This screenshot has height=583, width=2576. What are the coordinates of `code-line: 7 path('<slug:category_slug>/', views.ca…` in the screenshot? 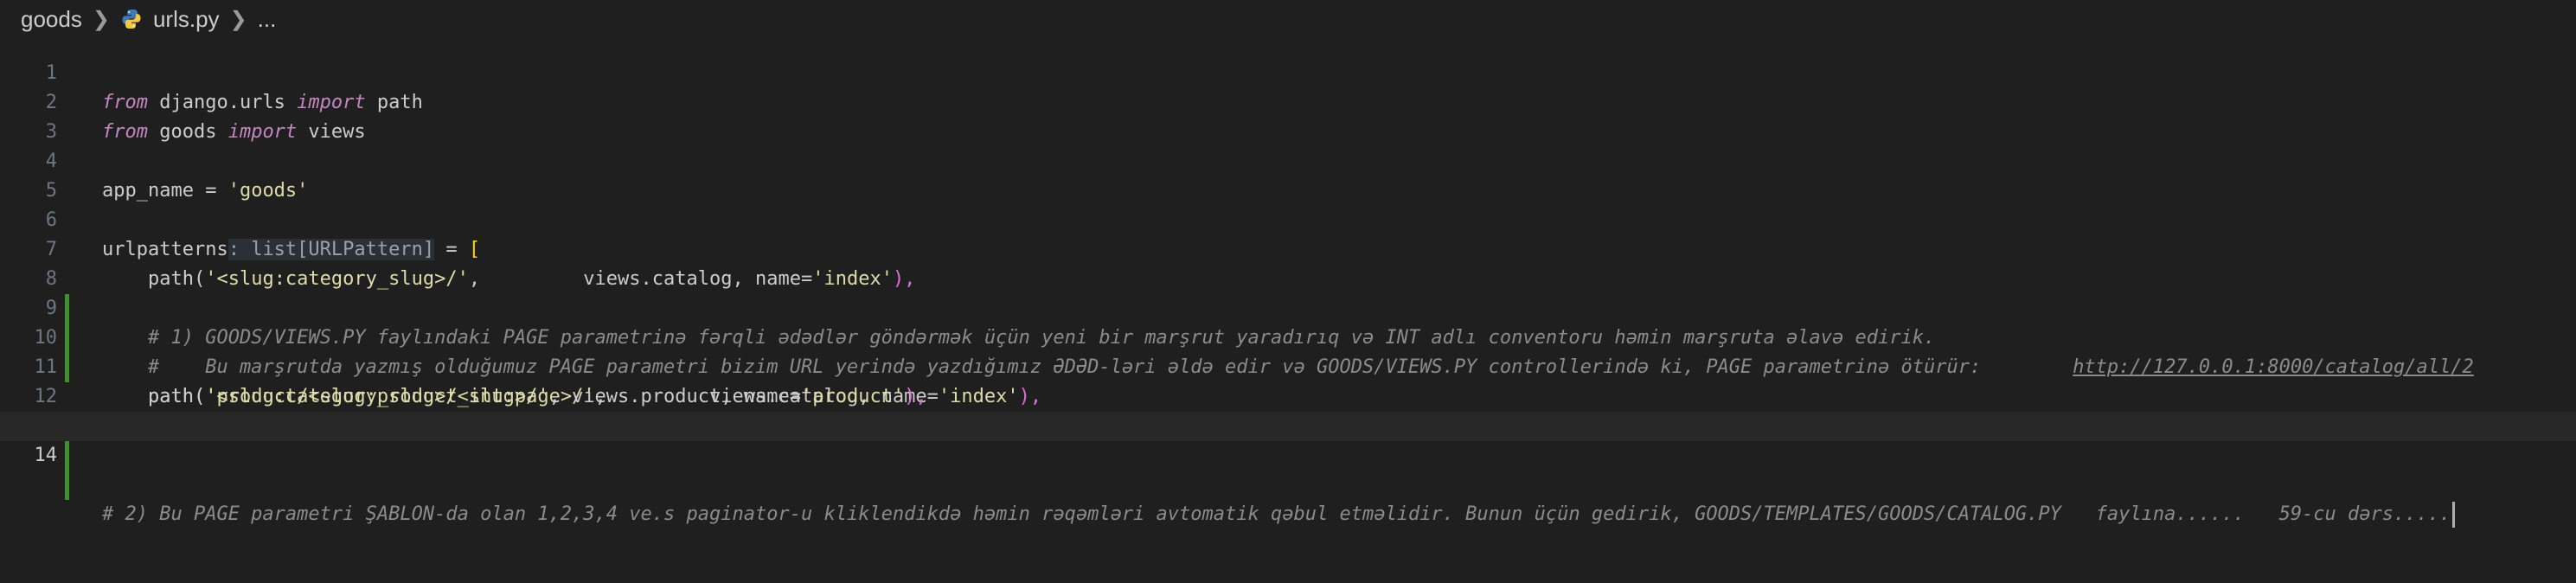 It's located at (1288, 248).